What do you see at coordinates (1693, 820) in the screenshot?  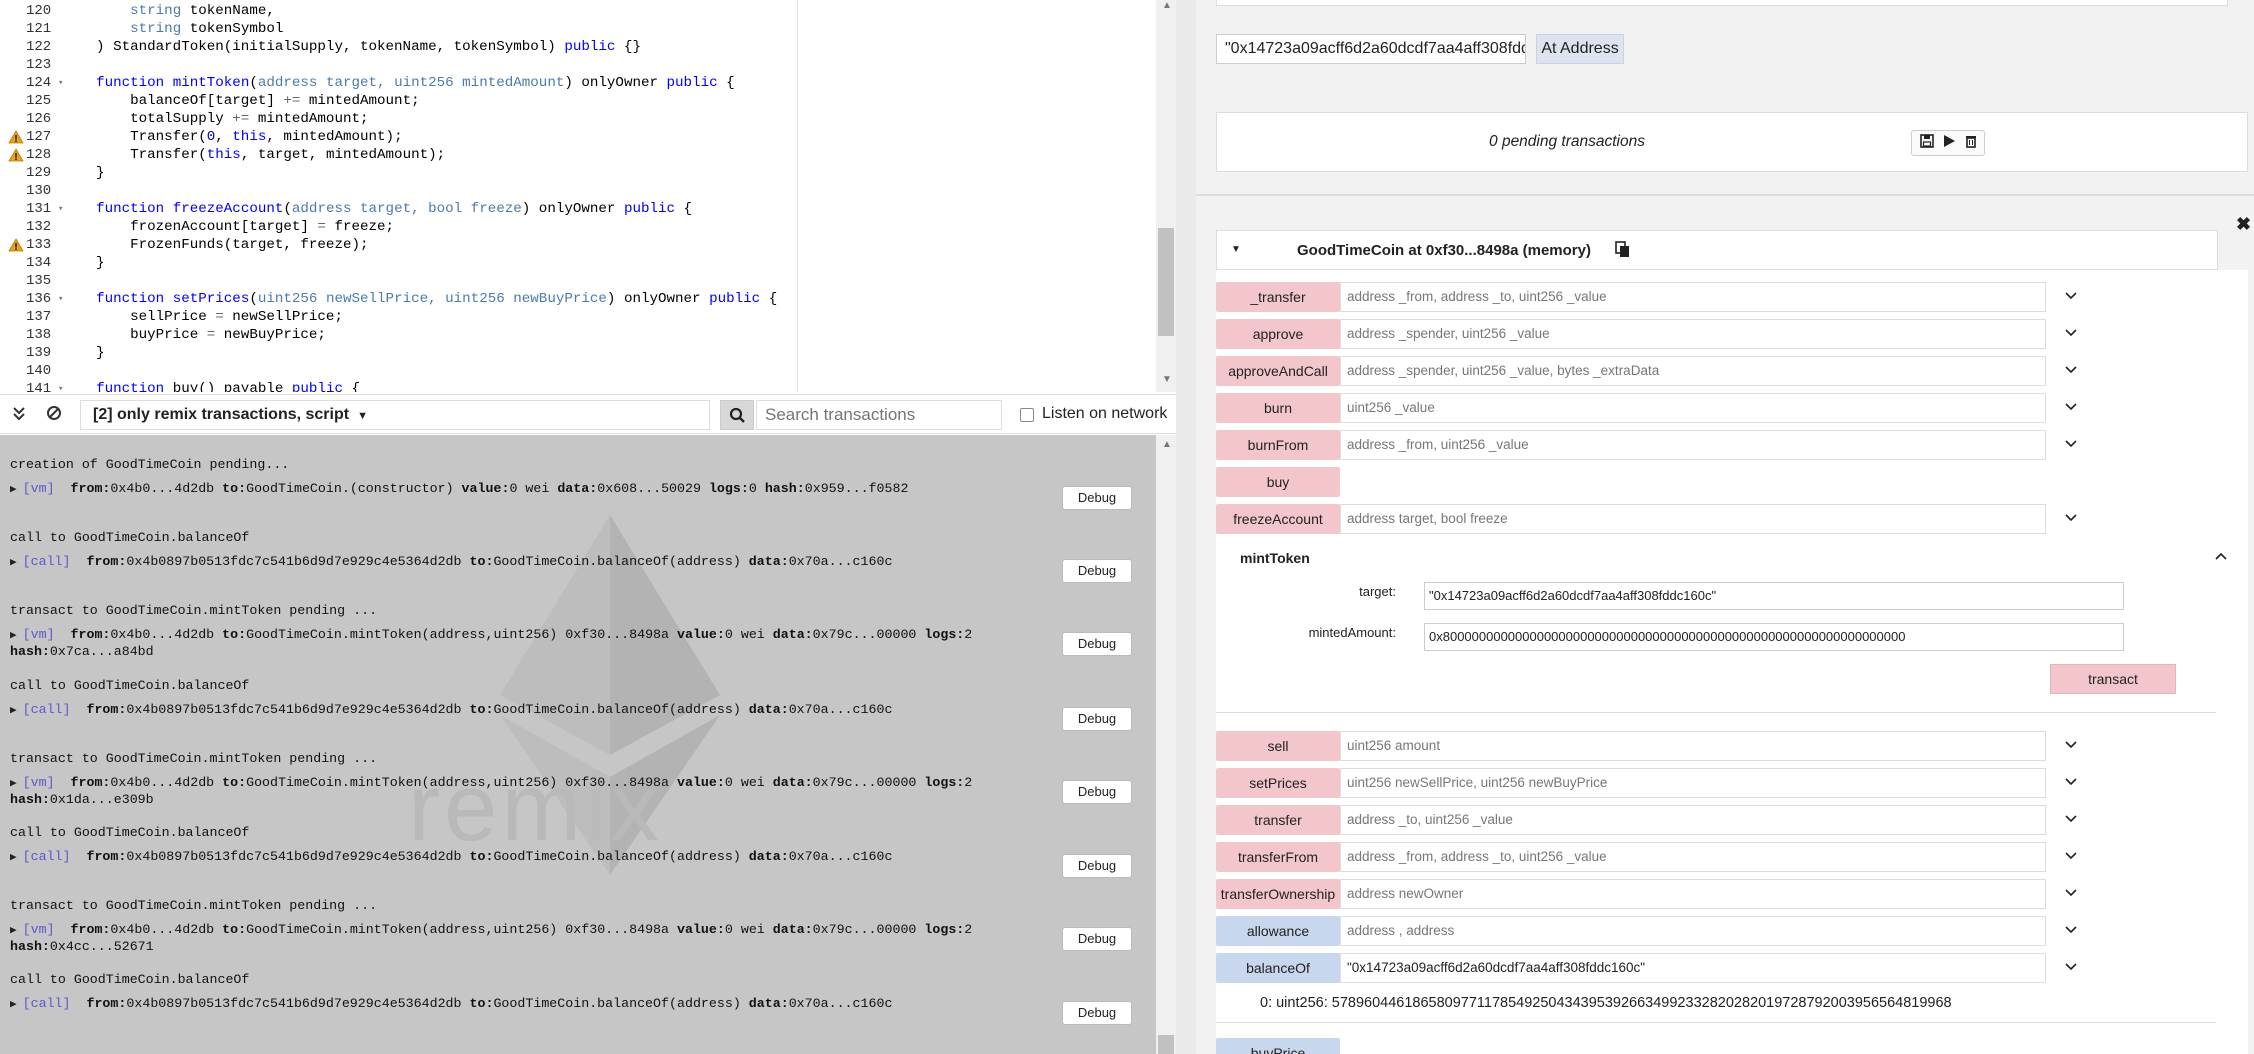 I see `transfer-args-input: address _to, uint256 _value` at bounding box center [1693, 820].